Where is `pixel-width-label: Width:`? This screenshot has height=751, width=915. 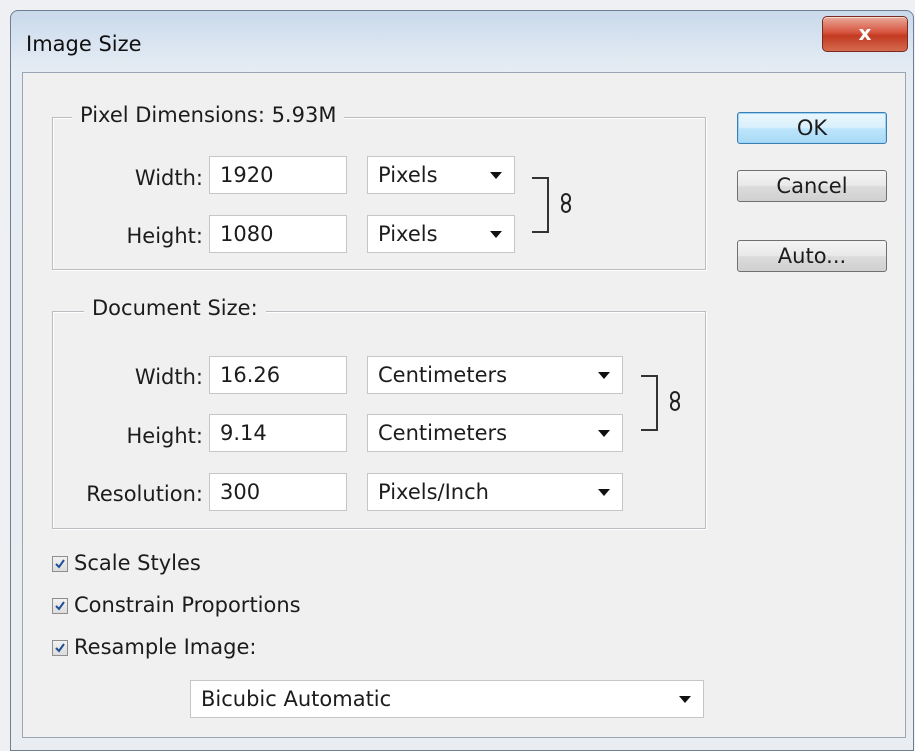 pixel-width-label: Width: is located at coordinates (168, 178).